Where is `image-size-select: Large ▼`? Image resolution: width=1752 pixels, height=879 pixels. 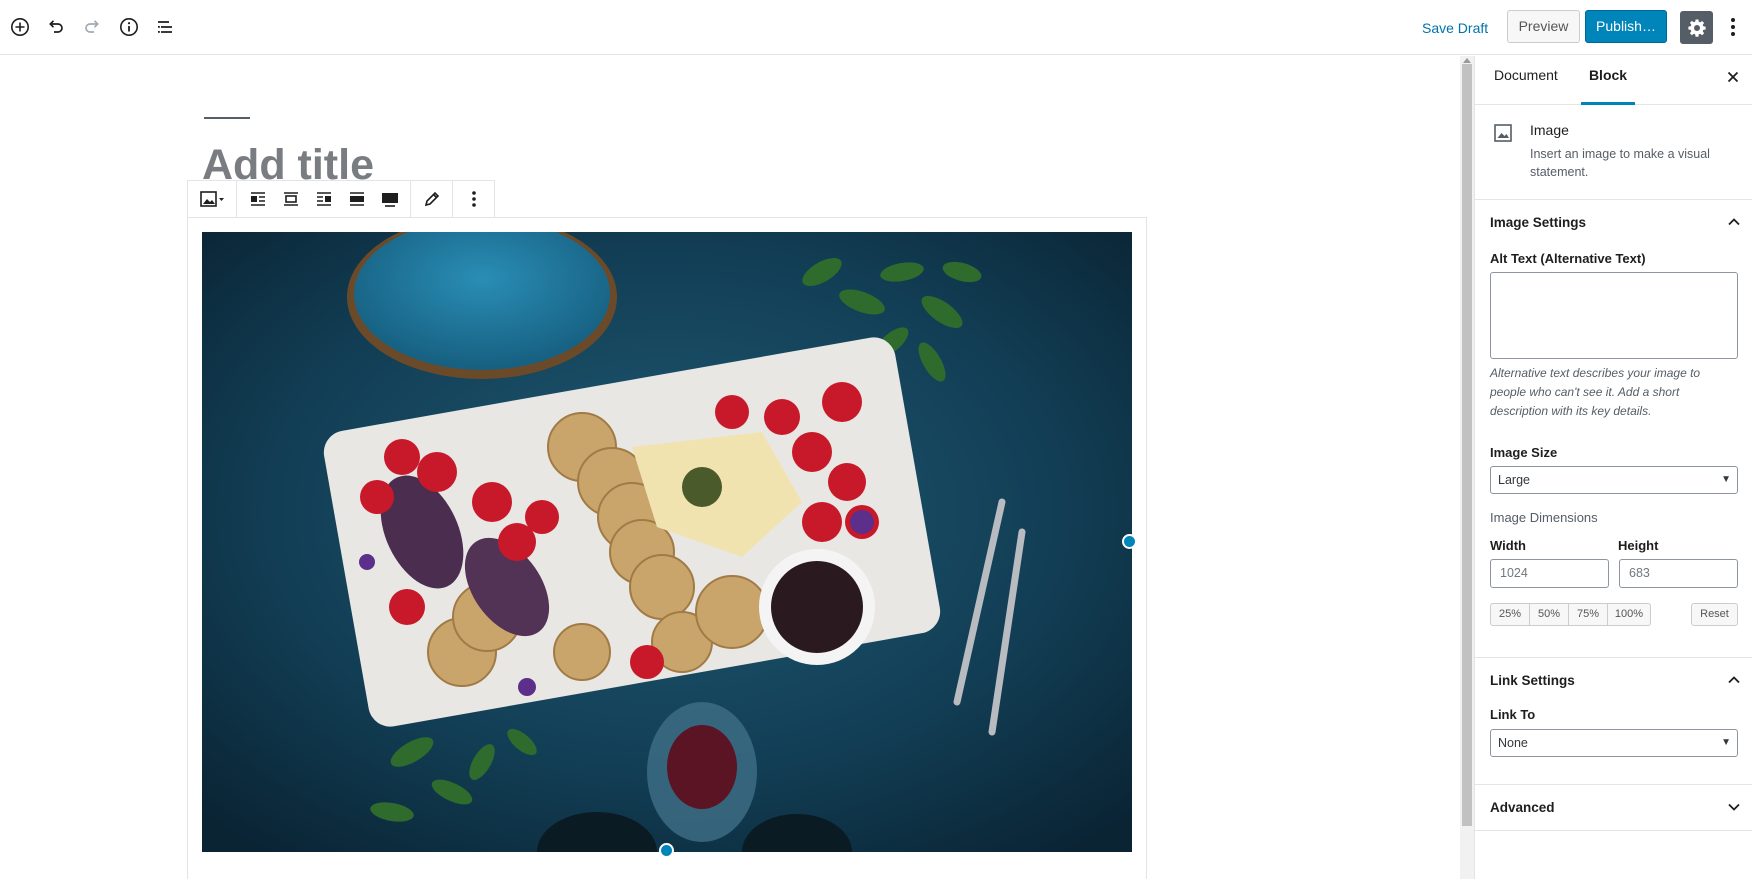
image-size-select: Large ▼ is located at coordinates (1614, 480).